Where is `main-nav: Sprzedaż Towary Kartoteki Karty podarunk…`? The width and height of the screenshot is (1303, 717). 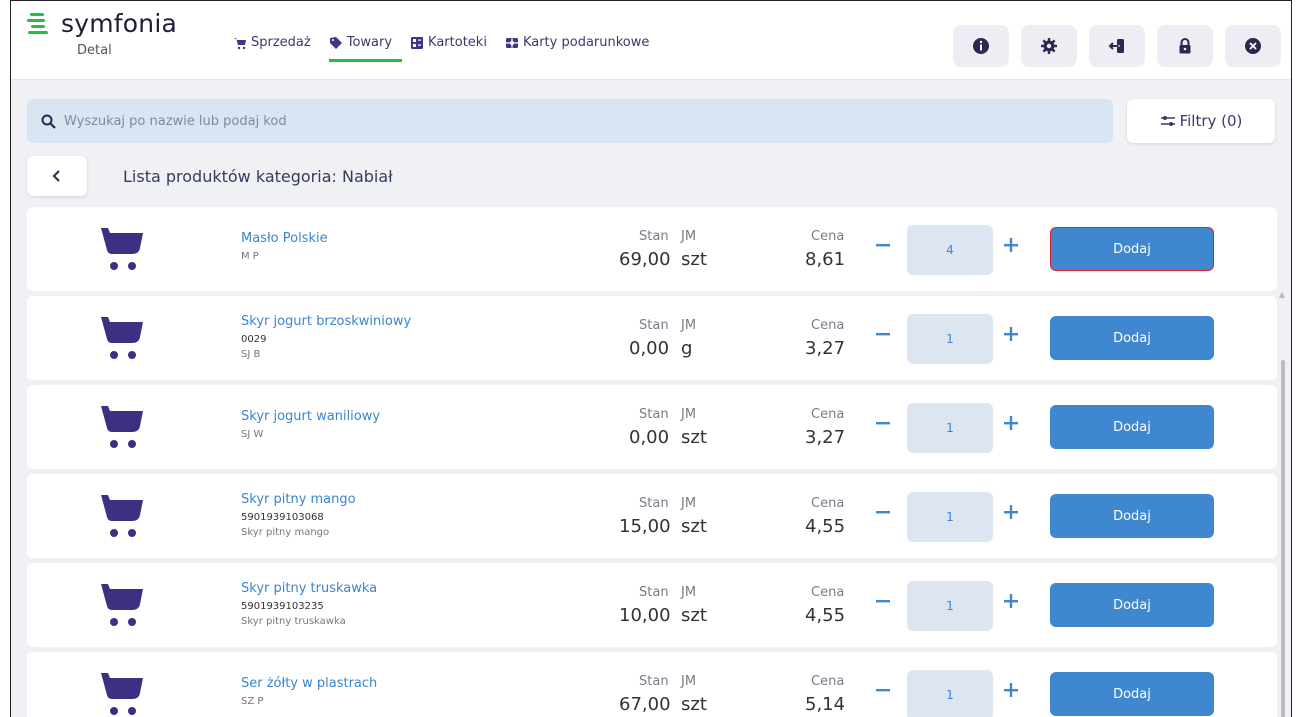 main-nav: Sprzedaż Towary Kartoteki Karty podarunk… is located at coordinates (441, 48).